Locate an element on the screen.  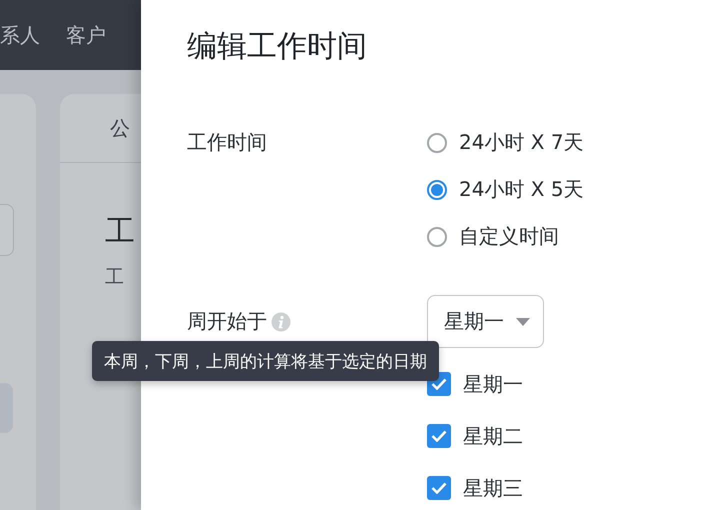
nav-item: 系人 is located at coordinates (20, 35).